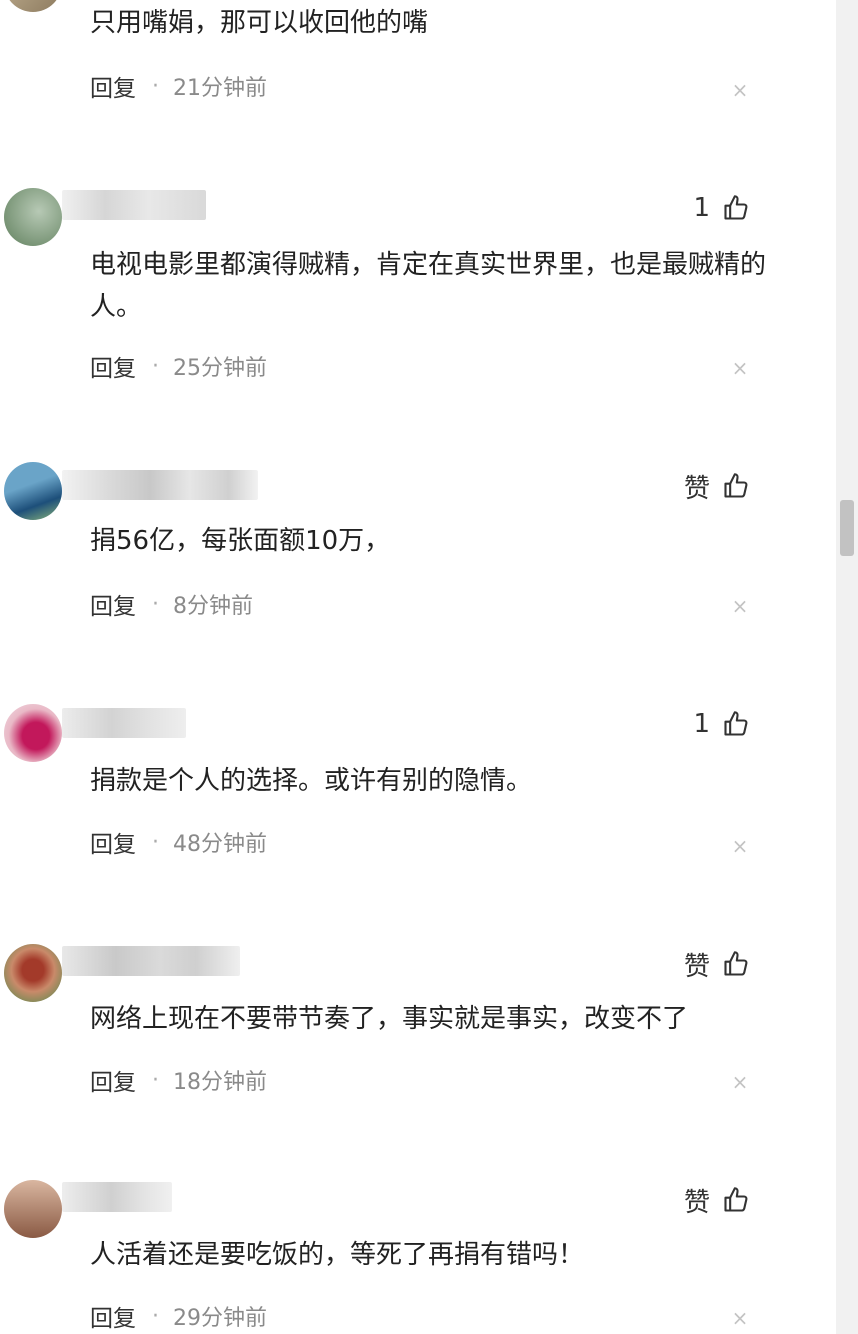  What do you see at coordinates (220, 88) in the screenshot?
I see `comment-time: 21分钟前` at bounding box center [220, 88].